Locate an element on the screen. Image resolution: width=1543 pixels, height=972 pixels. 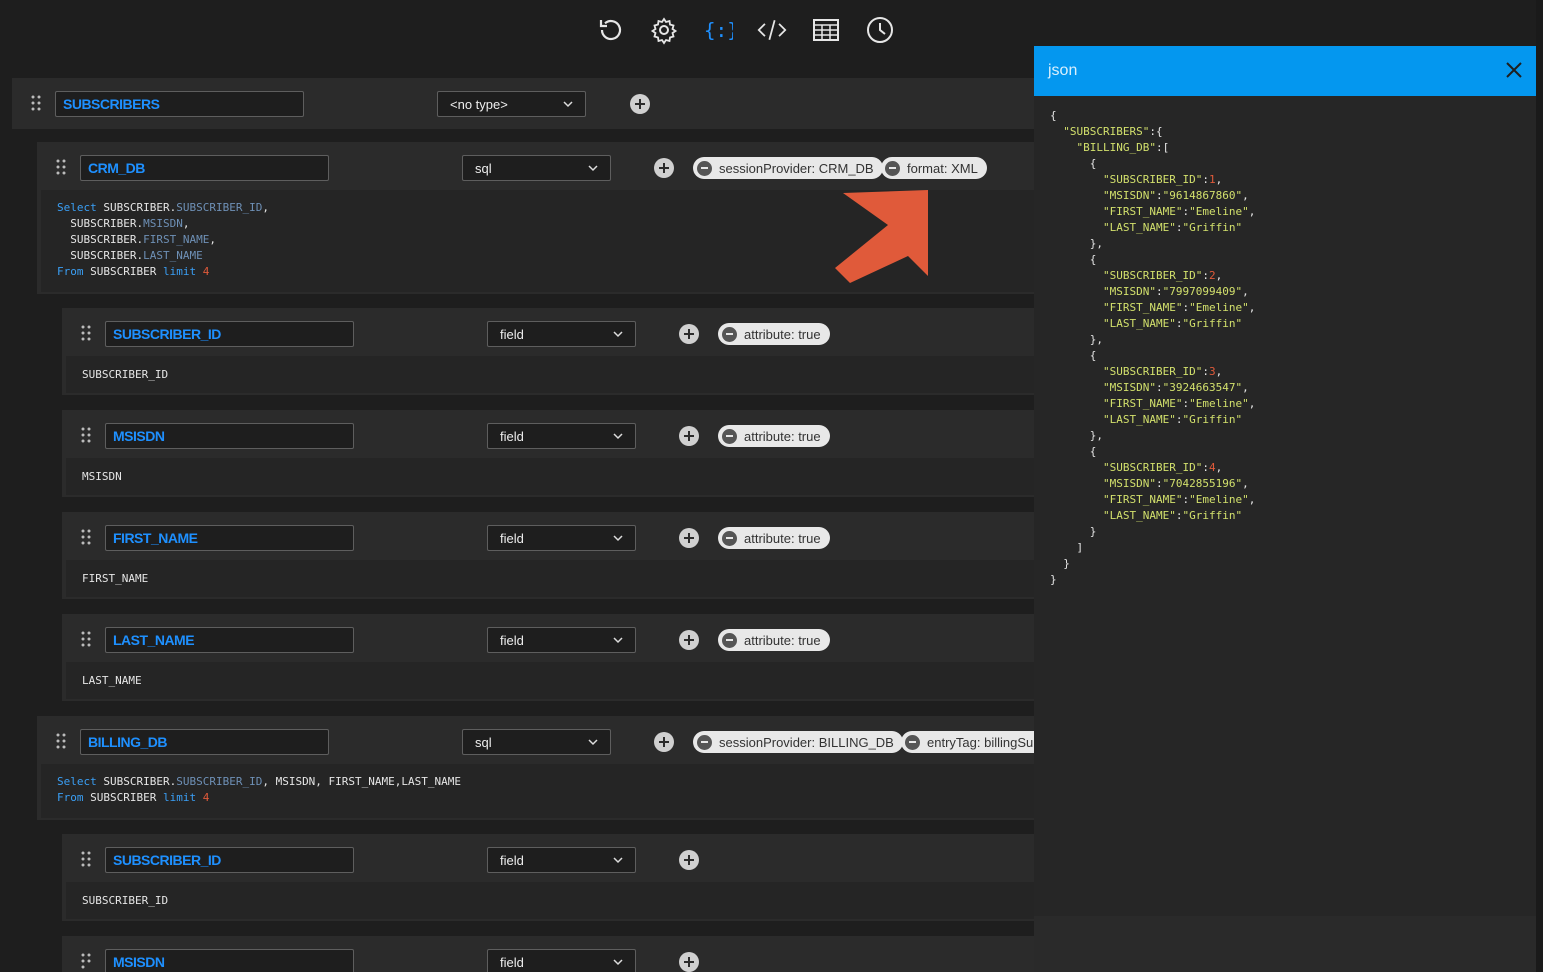
chip-label: entryTag: billingSub is located at coordinates (984, 742).